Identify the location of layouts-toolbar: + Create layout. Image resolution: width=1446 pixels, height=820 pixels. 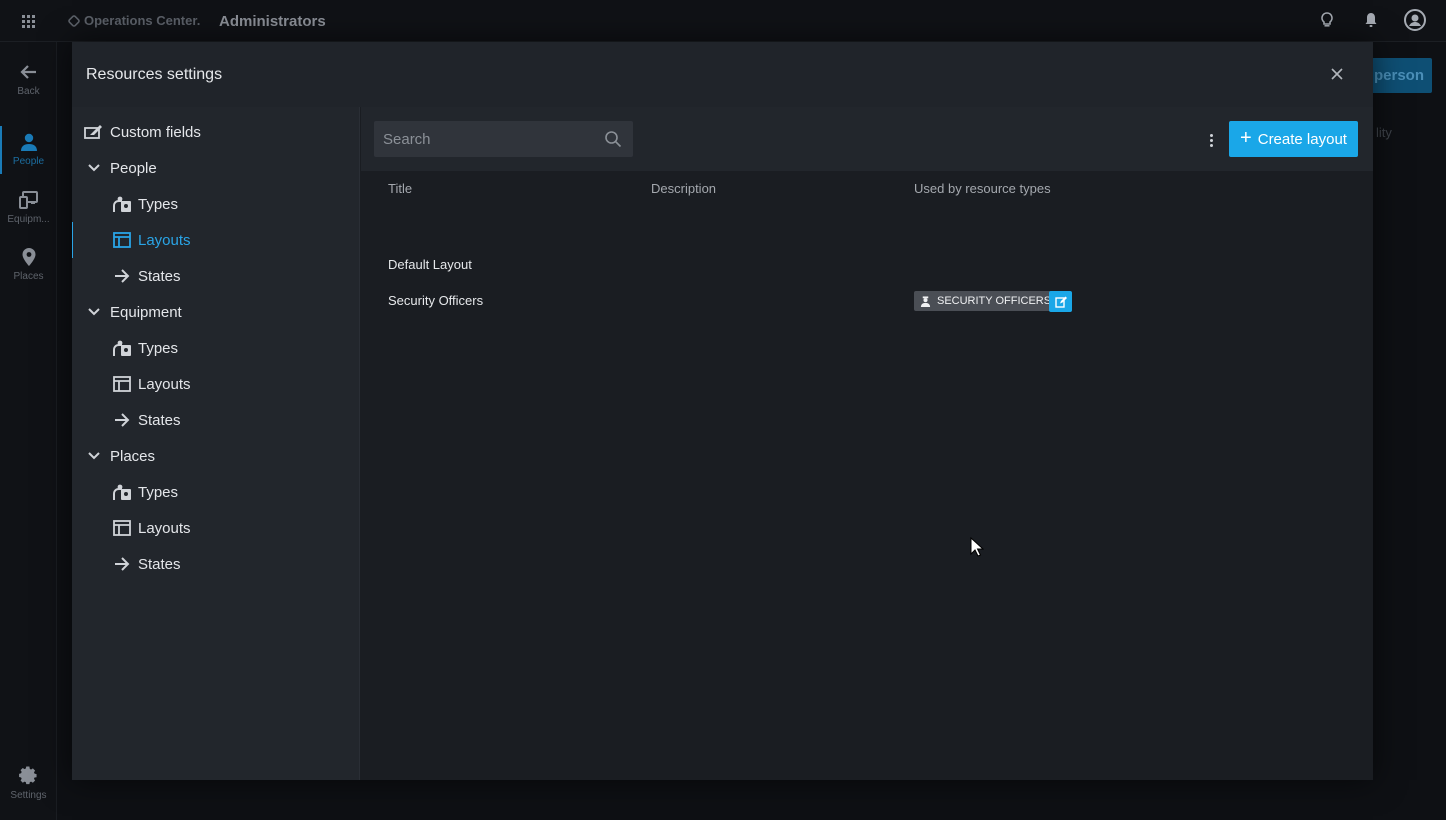
(867, 139).